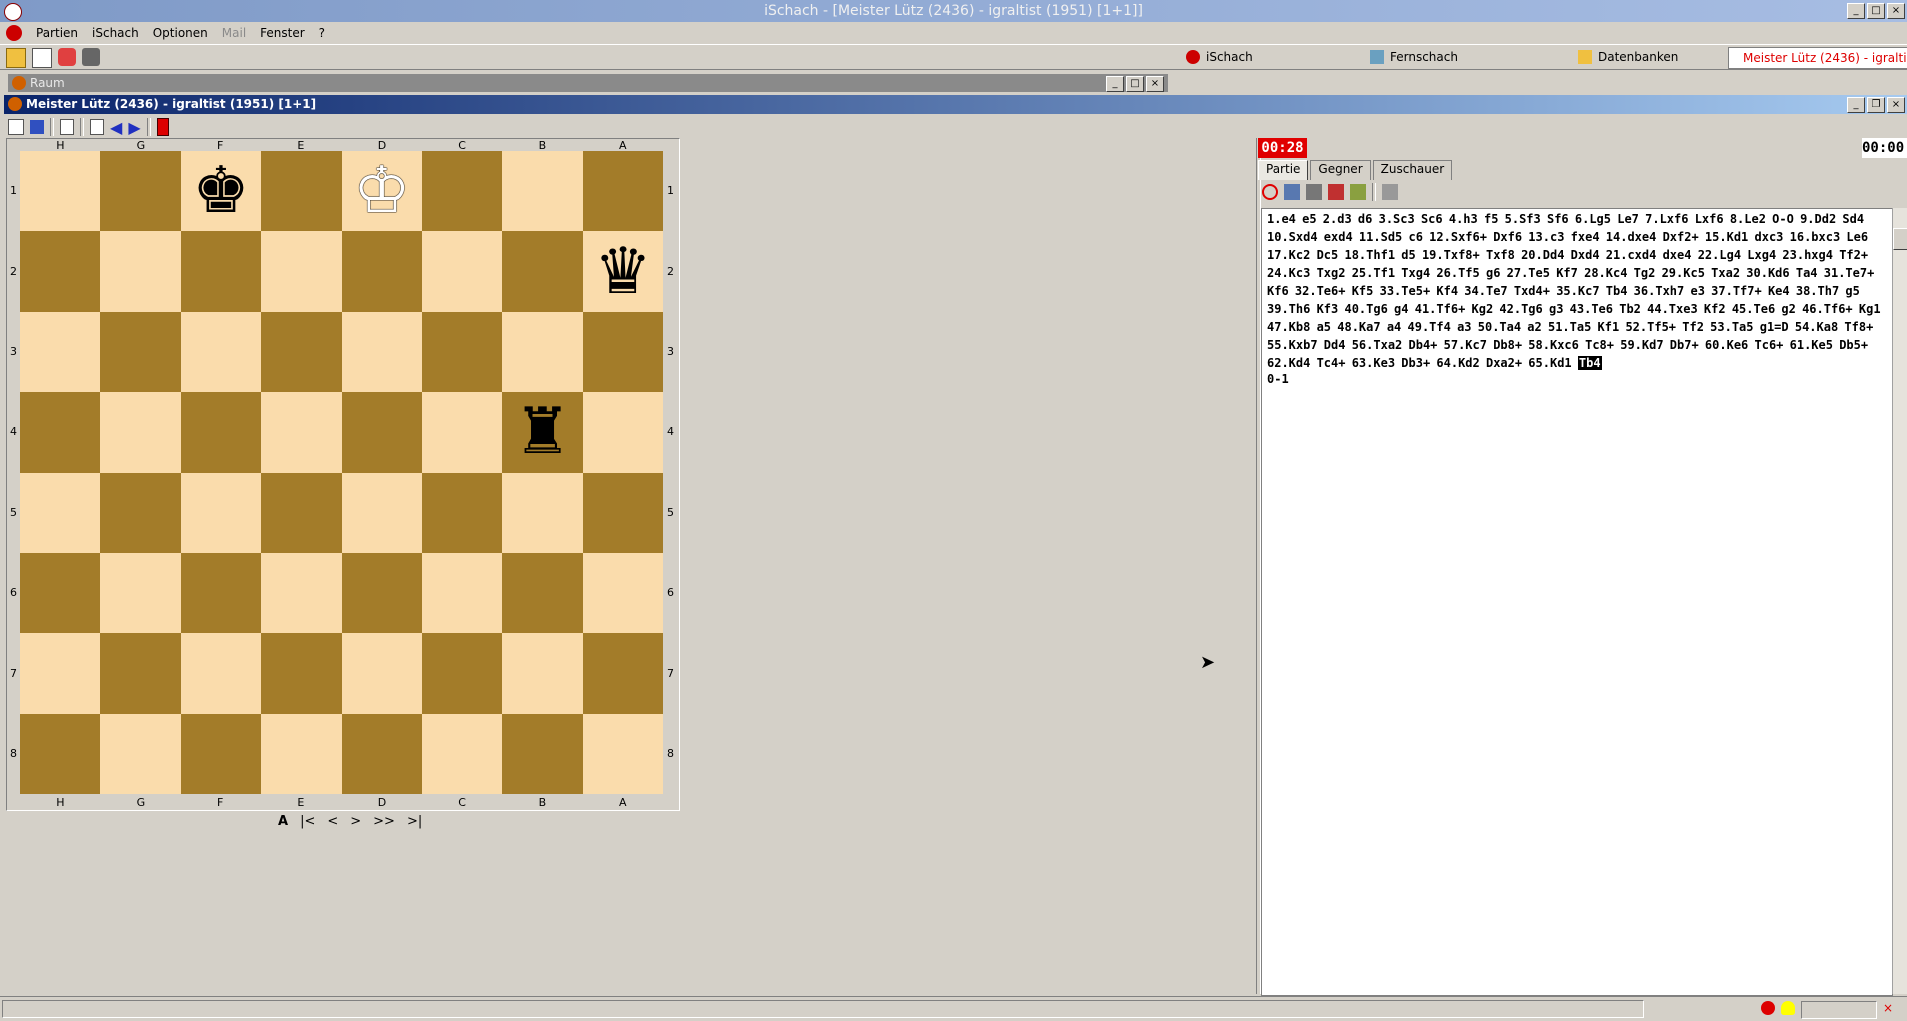  What do you see at coordinates (1358, 192) in the screenshot?
I see `copy-icon` at bounding box center [1358, 192].